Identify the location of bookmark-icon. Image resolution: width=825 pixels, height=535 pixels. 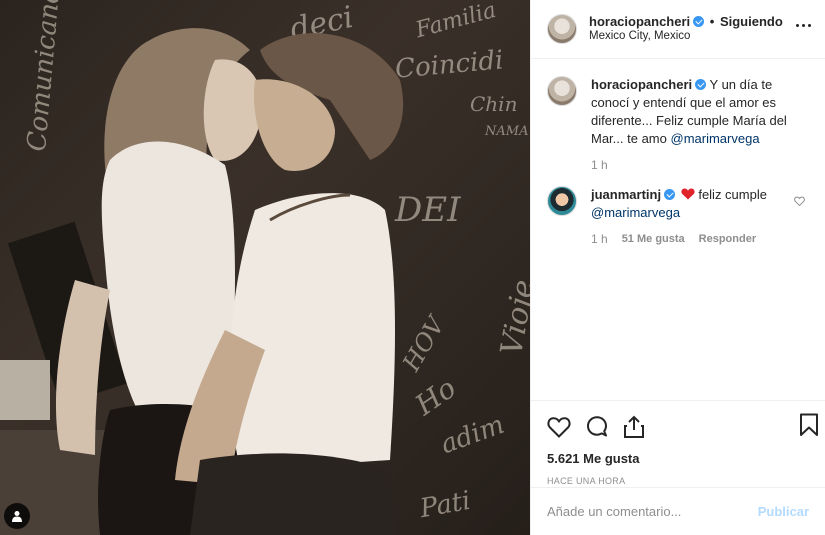
(809, 424).